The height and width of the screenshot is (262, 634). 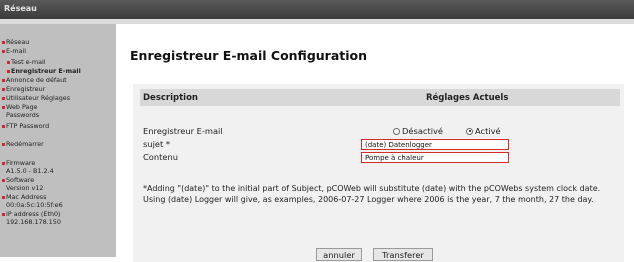 I want to click on sidebar-item-mac-address: Mac Address 00:0a:5c:10:5f:e6, so click(x=32, y=201).